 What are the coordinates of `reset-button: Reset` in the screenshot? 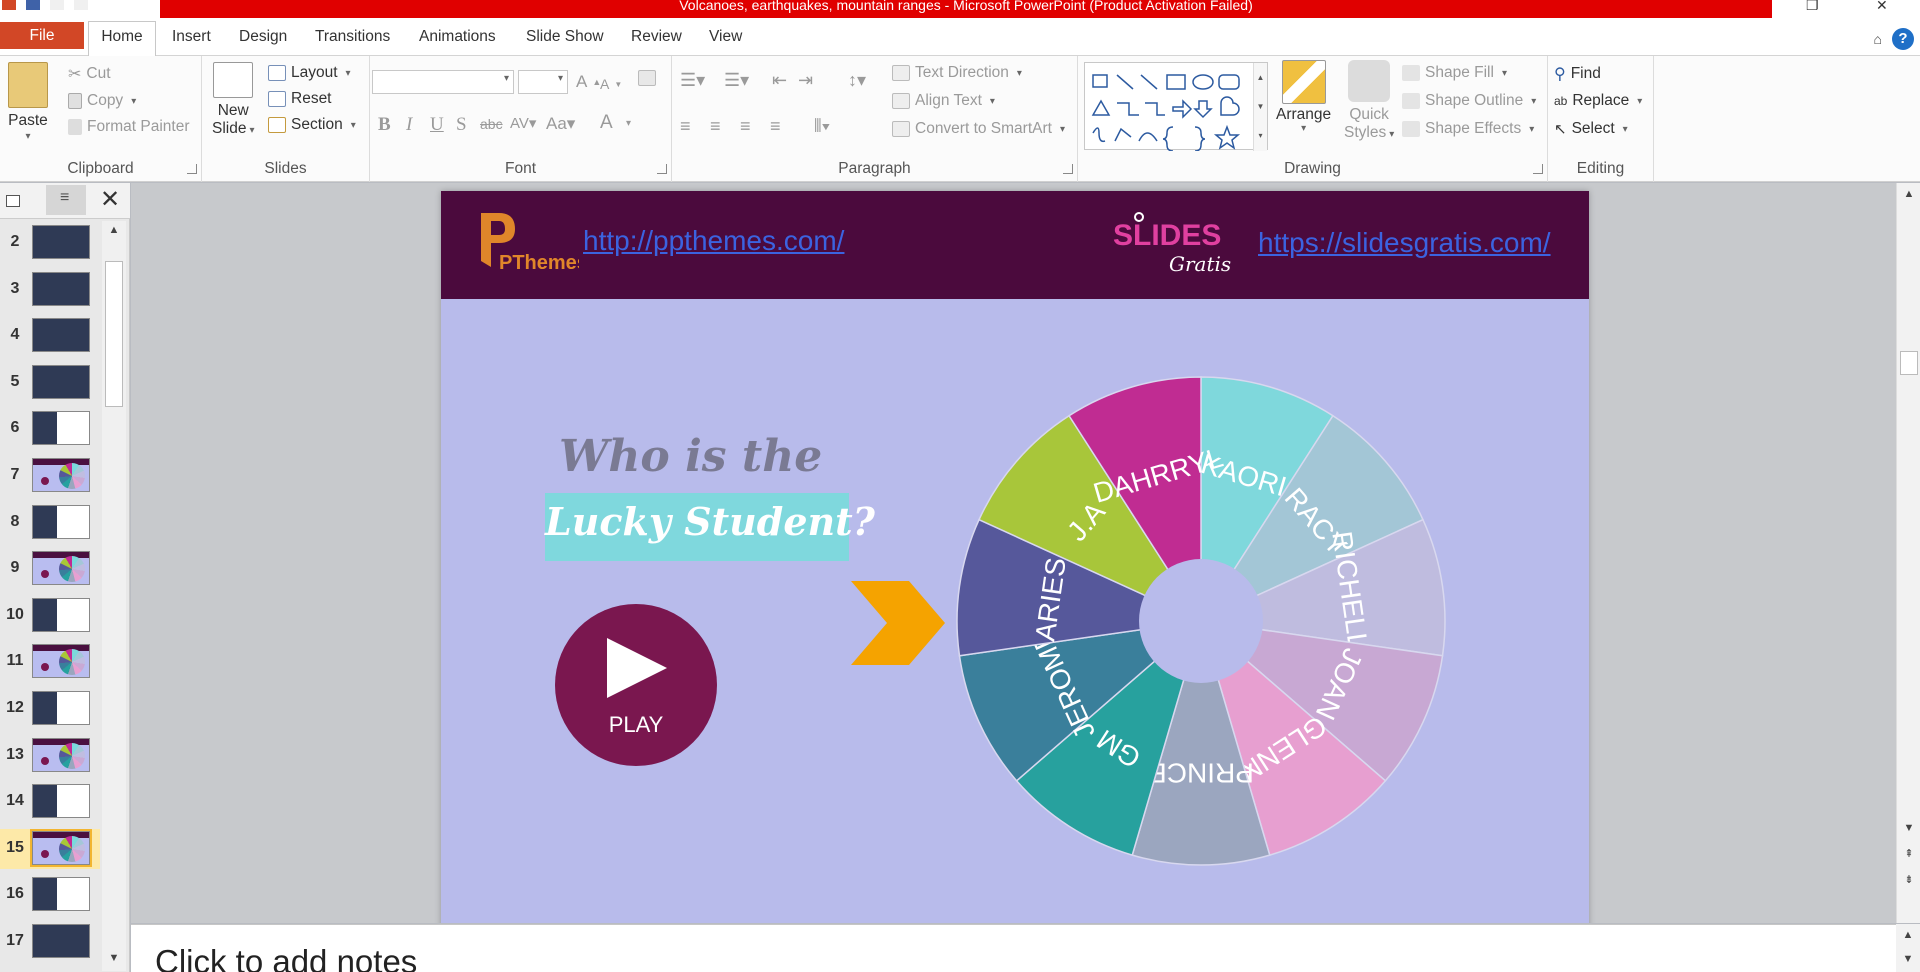 It's located at (300, 99).